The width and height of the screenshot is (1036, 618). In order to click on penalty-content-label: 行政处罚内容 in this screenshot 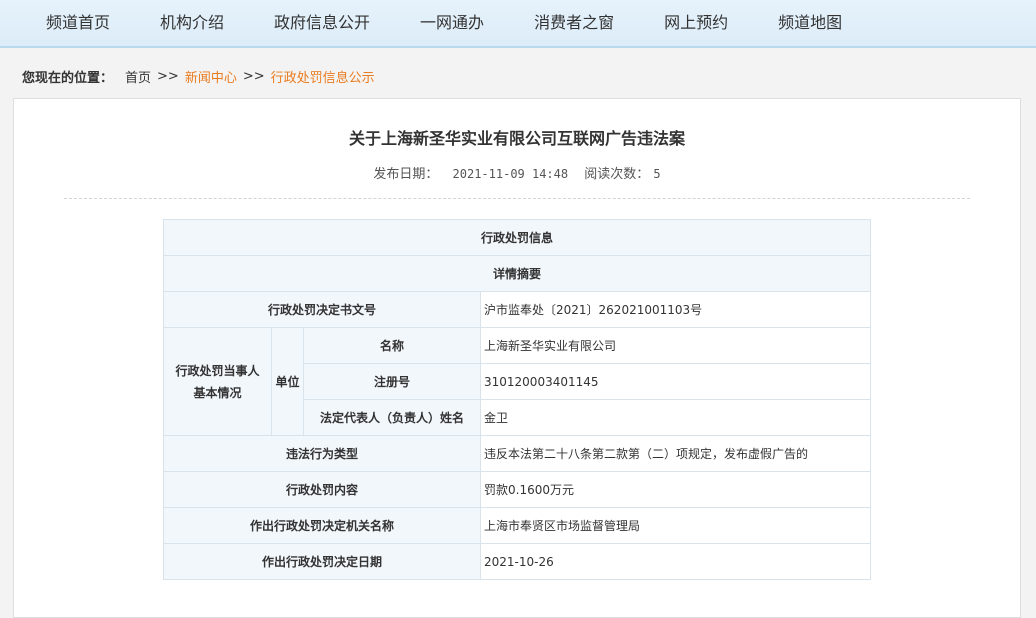, I will do `click(322, 489)`.